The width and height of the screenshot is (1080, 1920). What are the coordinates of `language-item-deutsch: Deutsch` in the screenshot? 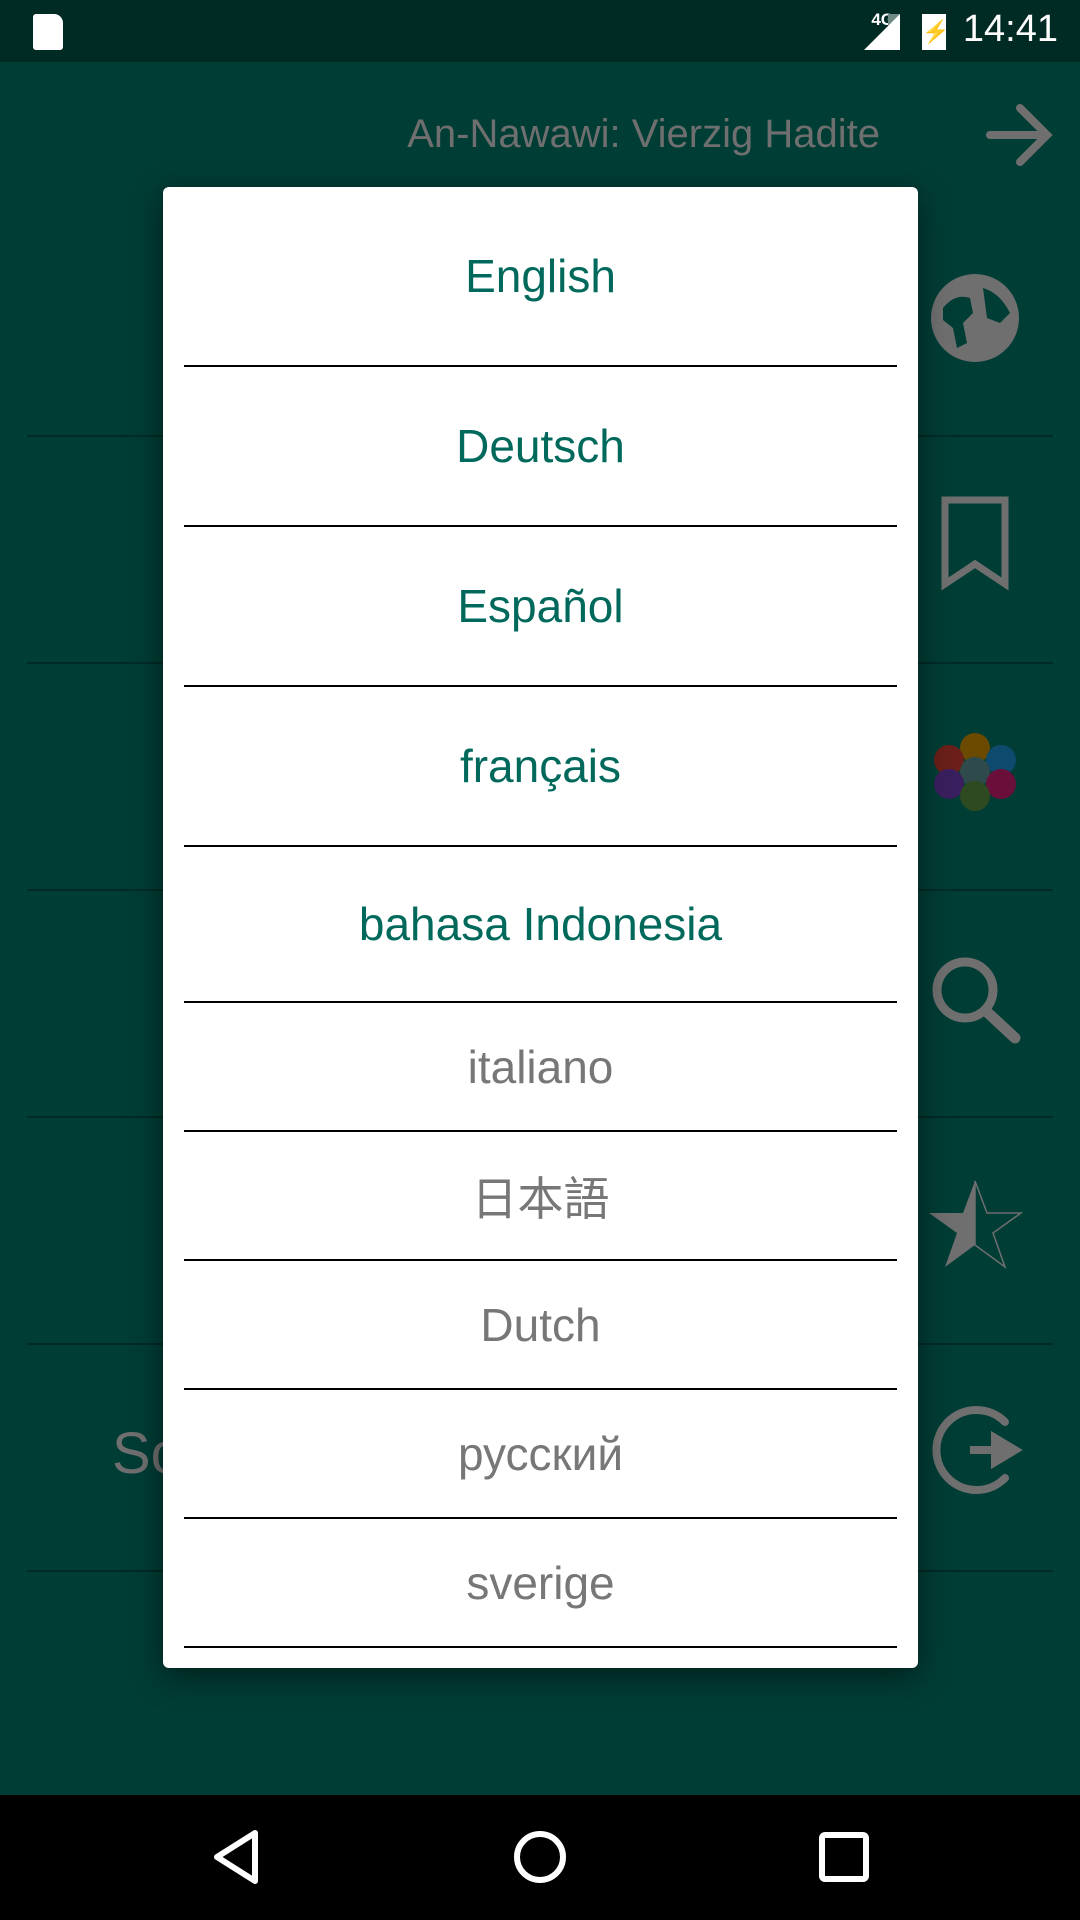 It's located at (540, 447).